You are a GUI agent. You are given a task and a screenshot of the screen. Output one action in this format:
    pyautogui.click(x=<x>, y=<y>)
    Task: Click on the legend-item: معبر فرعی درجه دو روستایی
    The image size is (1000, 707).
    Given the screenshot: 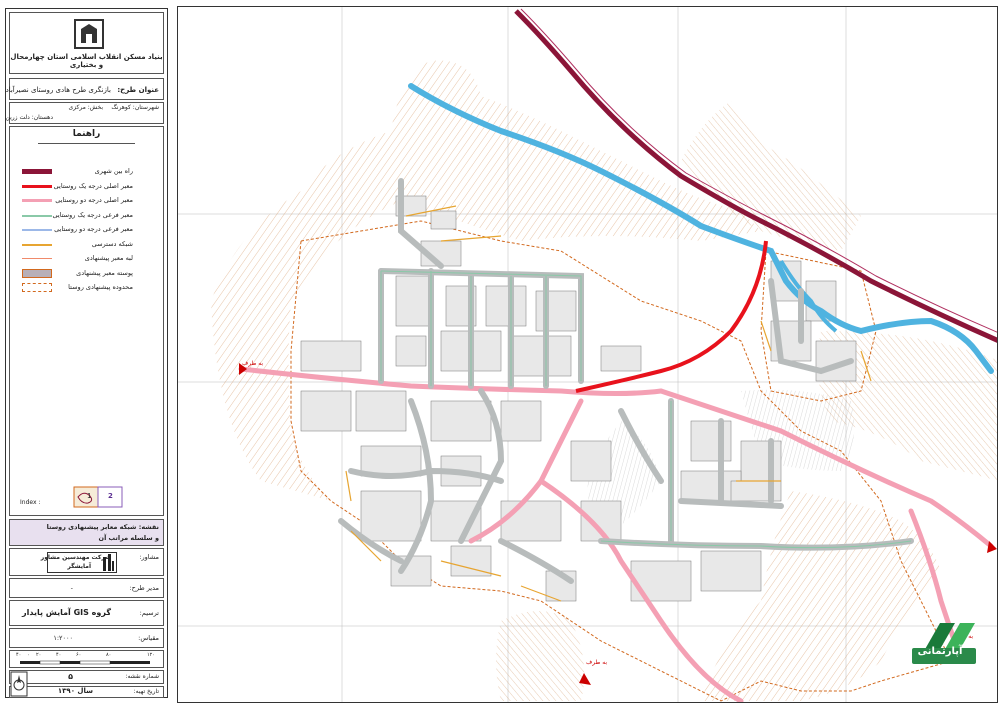 What is the action you would take?
    pyautogui.click(x=73, y=230)
    